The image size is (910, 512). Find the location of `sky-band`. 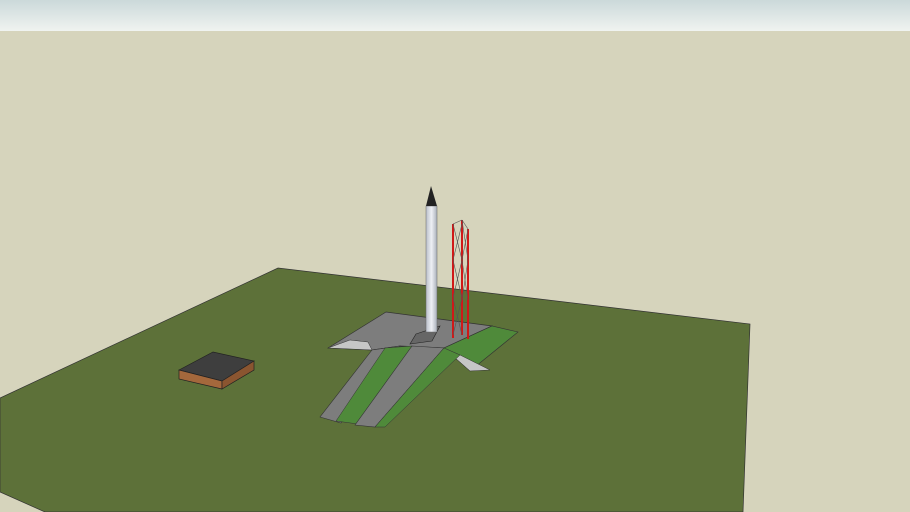

sky-band is located at coordinates (455, 15).